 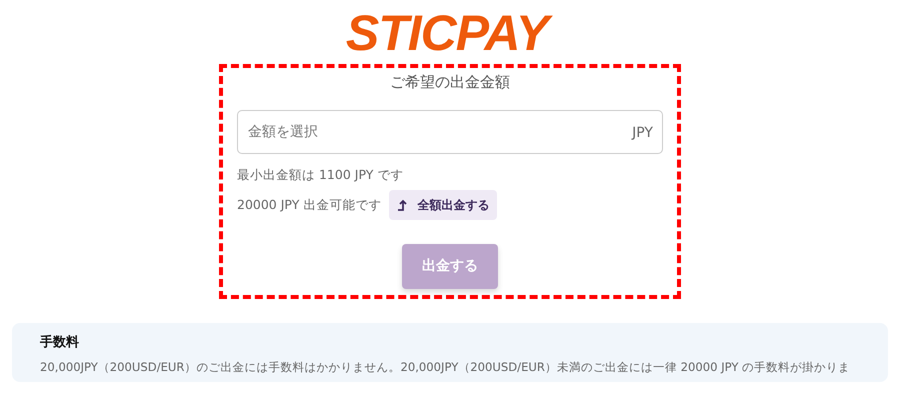 I want to click on available-note: 20000 JPY 出金可能です, so click(x=309, y=205).